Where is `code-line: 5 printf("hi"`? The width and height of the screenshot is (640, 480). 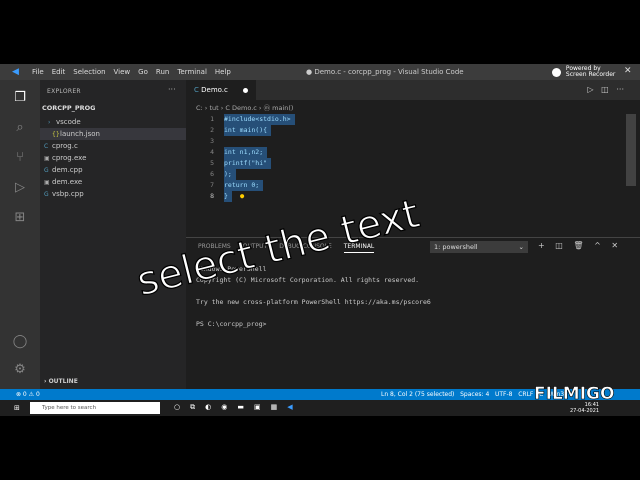 code-line: 5 printf("hi" is located at coordinates (406, 163).